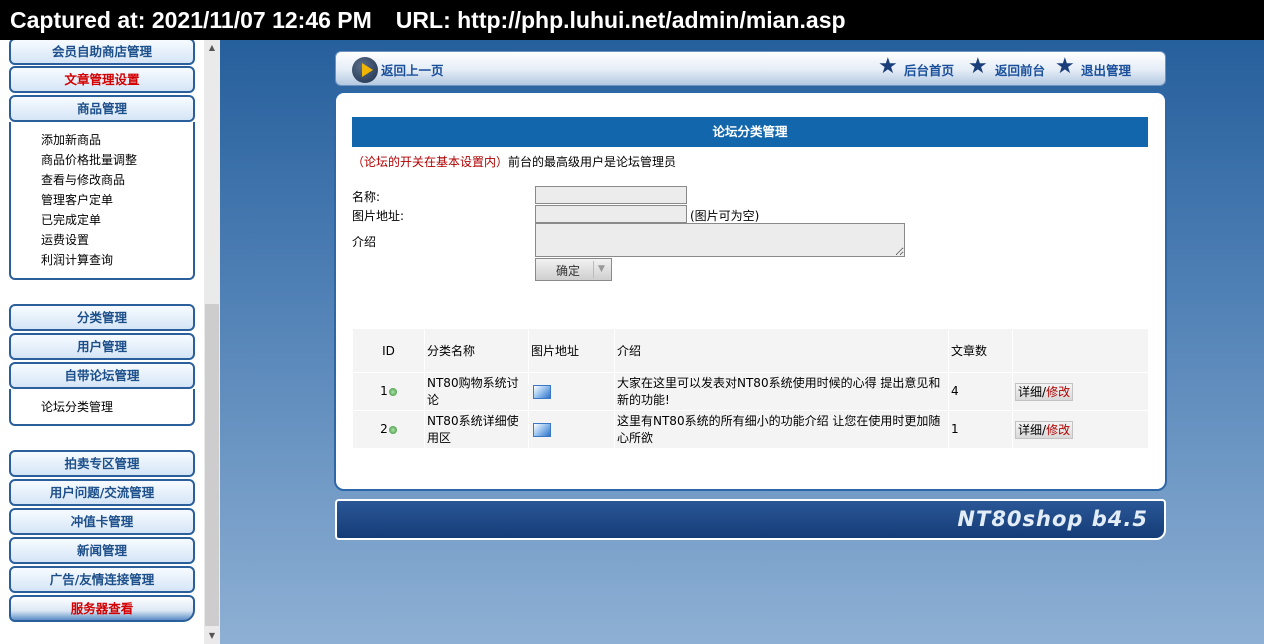 The width and height of the screenshot is (1264, 644). What do you see at coordinates (980, 429) in the screenshot?
I see `row-count: 1` at bounding box center [980, 429].